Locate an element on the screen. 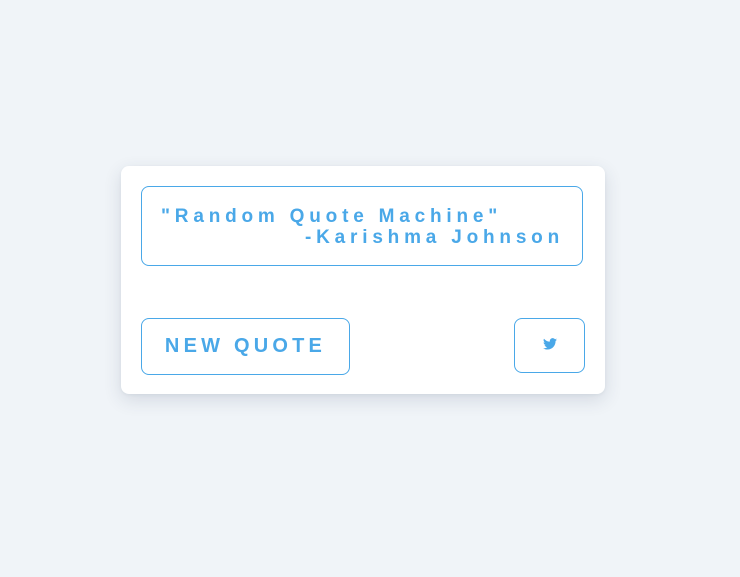 The width and height of the screenshot is (740, 577). quote-author: -Karishma Johnson is located at coordinates (434, 237).